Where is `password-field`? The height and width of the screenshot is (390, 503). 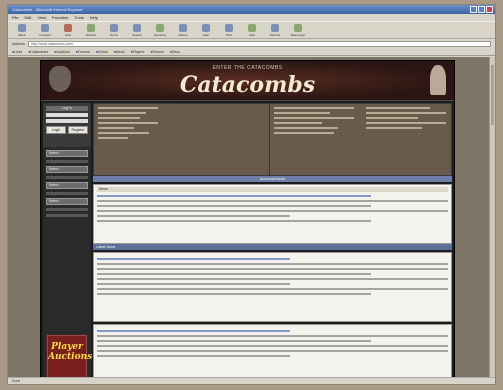
password-field is located at coordinates (67, 121).